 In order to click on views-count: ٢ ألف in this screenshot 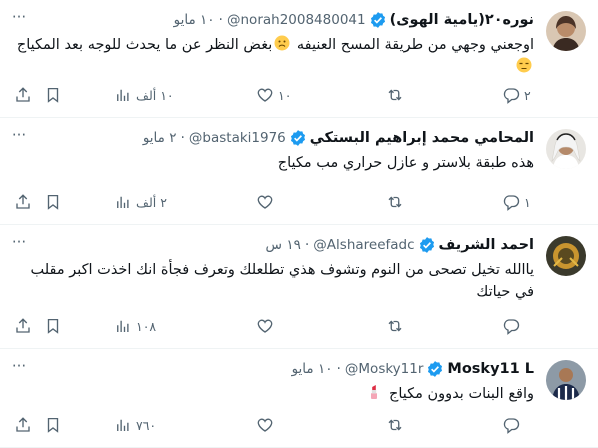, I will do `click(151, 202)`.